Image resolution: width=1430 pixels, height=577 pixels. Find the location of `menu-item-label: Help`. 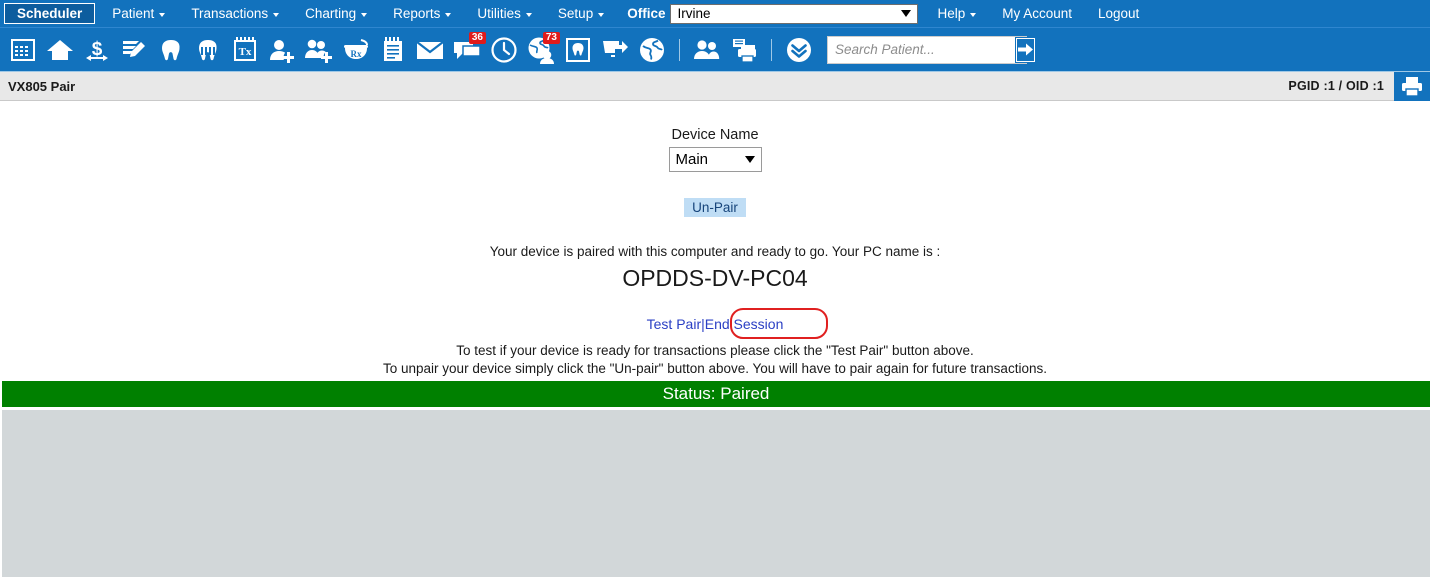

menu-item-label: Help is located at coordinates (951, 13).